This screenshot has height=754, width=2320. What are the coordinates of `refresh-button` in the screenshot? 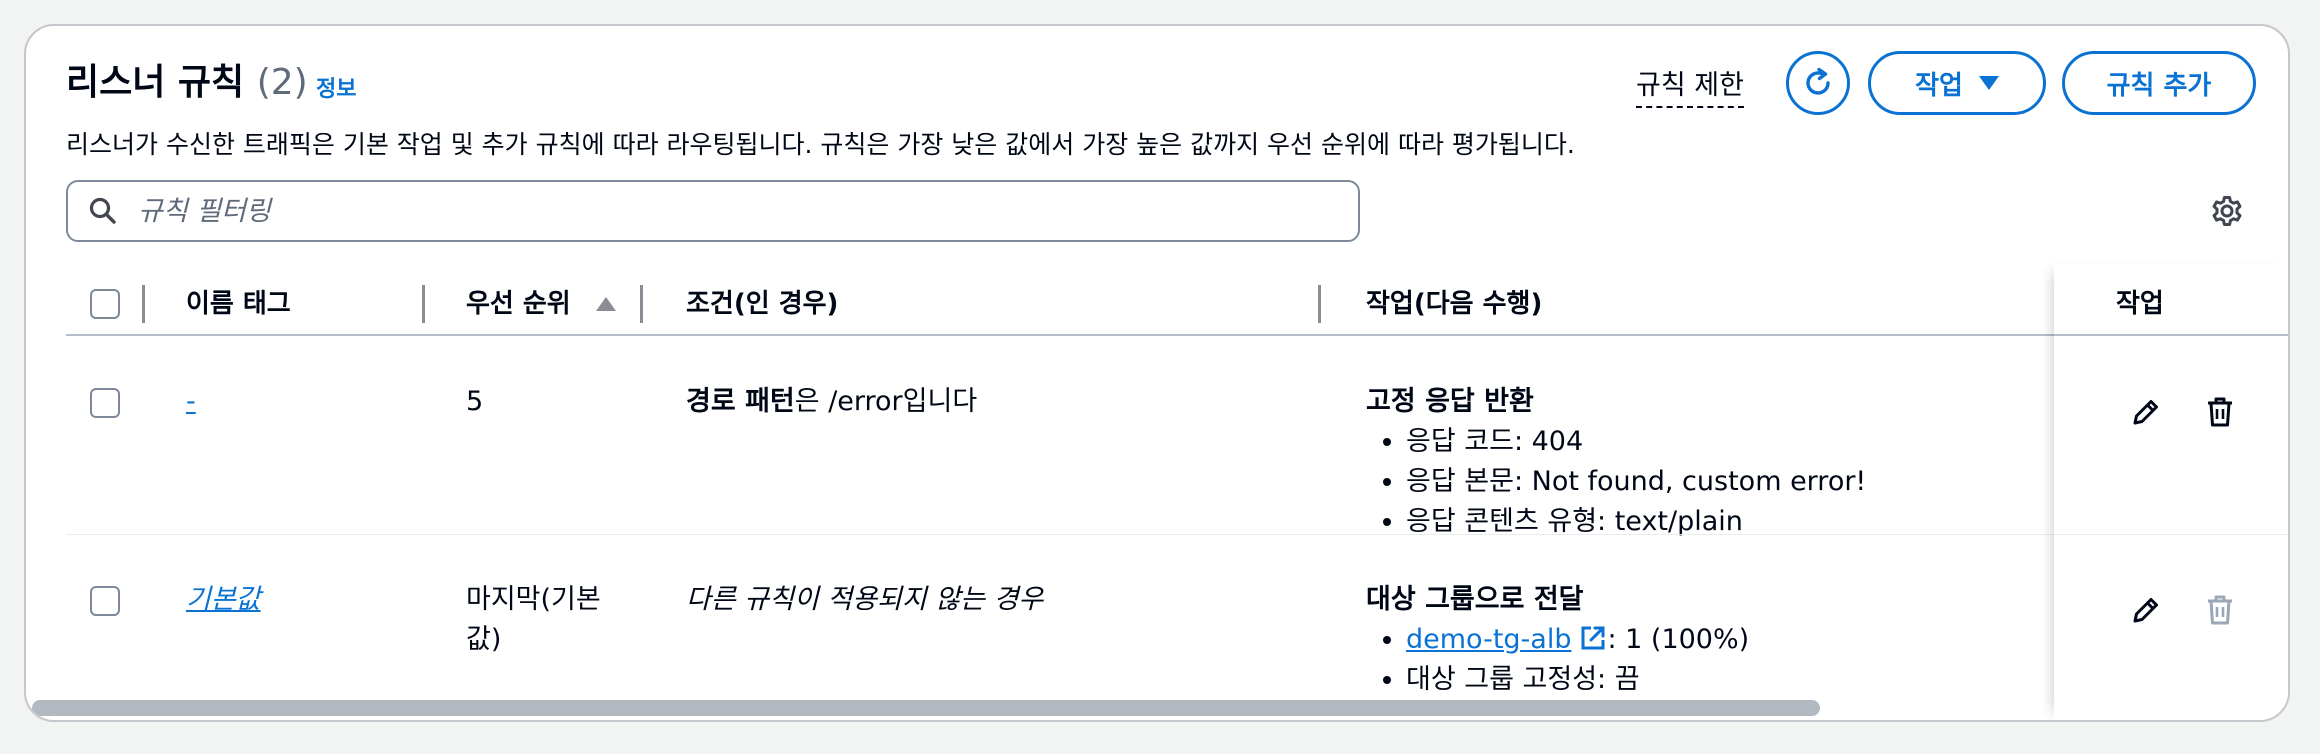 It's located at (1818, 83).